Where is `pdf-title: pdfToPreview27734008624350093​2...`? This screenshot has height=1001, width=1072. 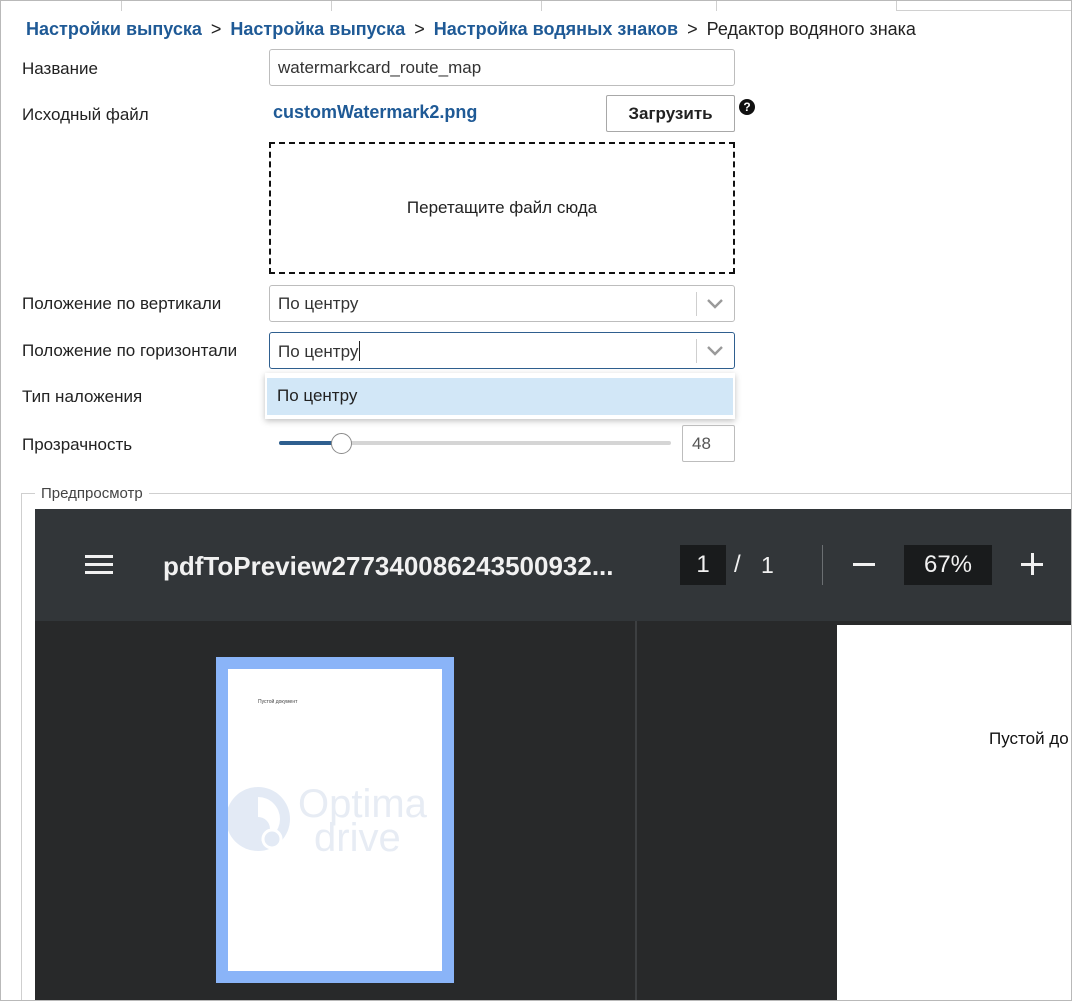
pdf-title: pdfToPreview27734008624350093​2... is located at coordinates (388, 566).